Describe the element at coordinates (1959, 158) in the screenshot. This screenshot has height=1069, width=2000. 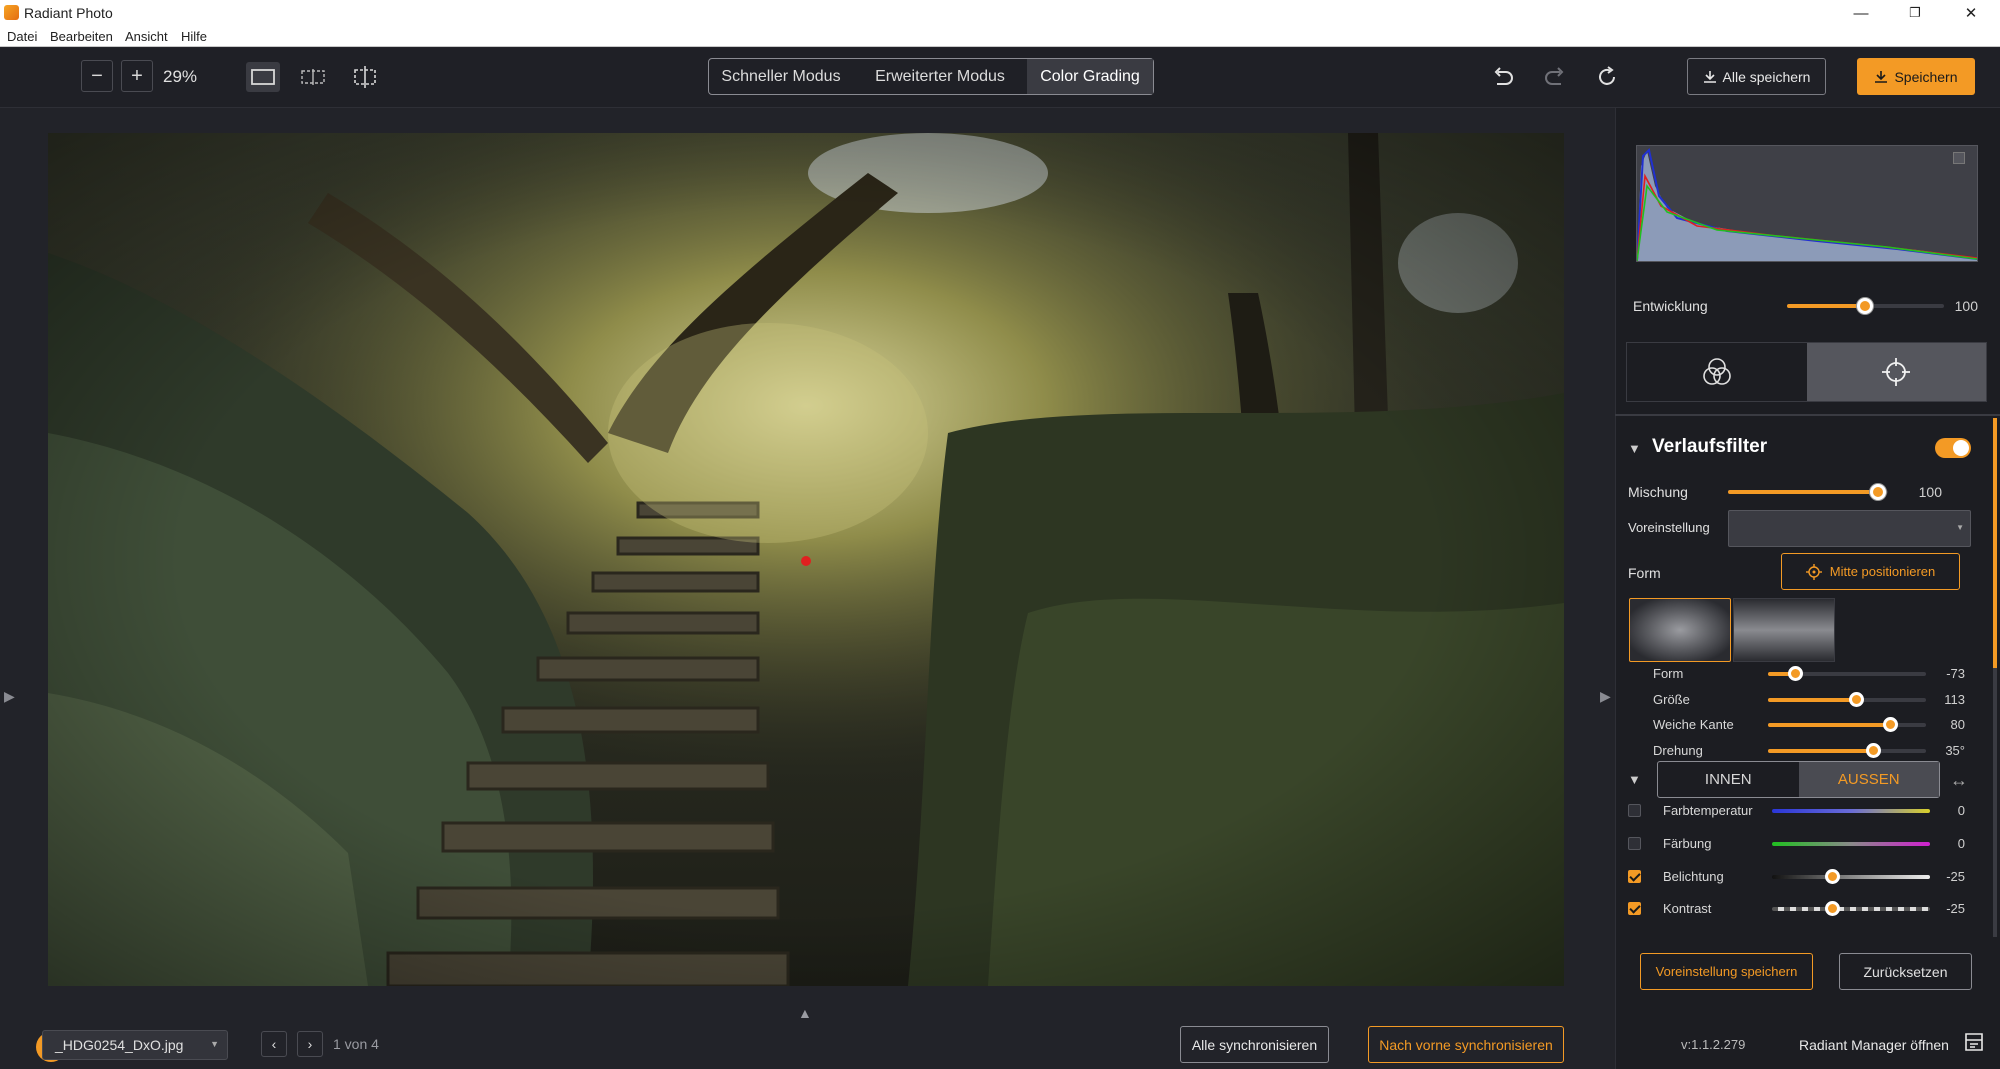
I see `clipping-checkbox` at that location.